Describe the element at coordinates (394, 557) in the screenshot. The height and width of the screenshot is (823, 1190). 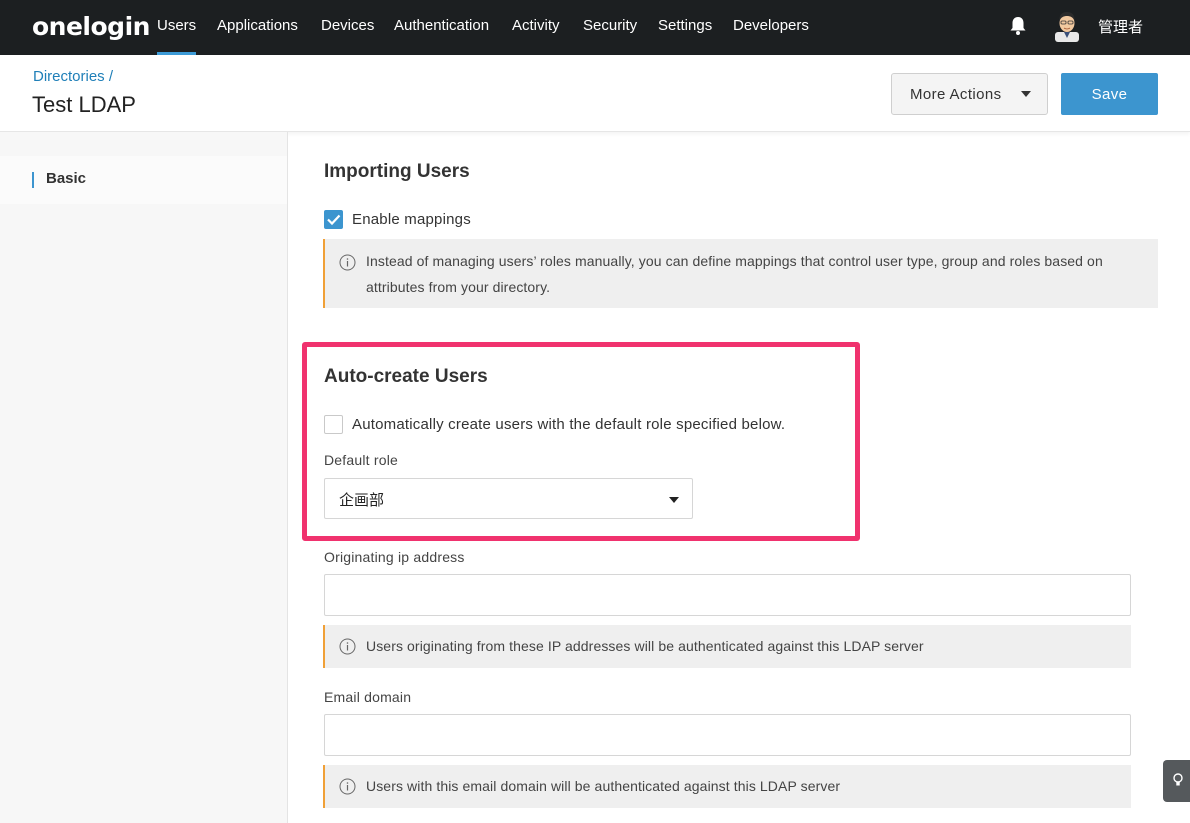
I see `originating-ip-label: Originating ip address` at that location.